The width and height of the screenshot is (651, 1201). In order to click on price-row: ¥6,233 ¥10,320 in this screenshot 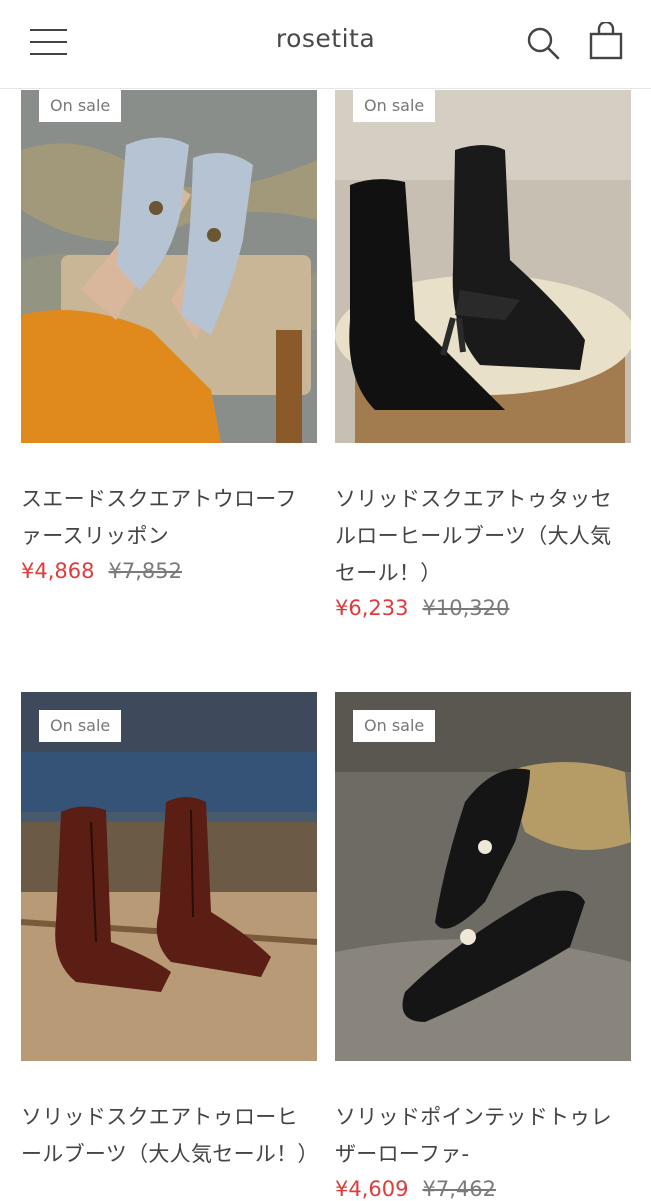, I will do `click(483, 608)`.